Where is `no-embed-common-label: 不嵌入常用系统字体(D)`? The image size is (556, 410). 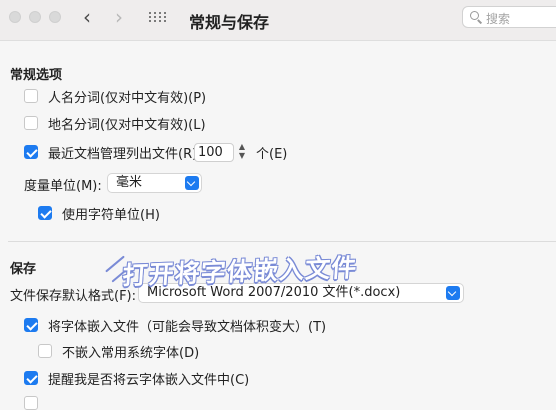
no-embed-common-label: 不嵌入常用系统字体(D) is located at coordinates (131, 353).